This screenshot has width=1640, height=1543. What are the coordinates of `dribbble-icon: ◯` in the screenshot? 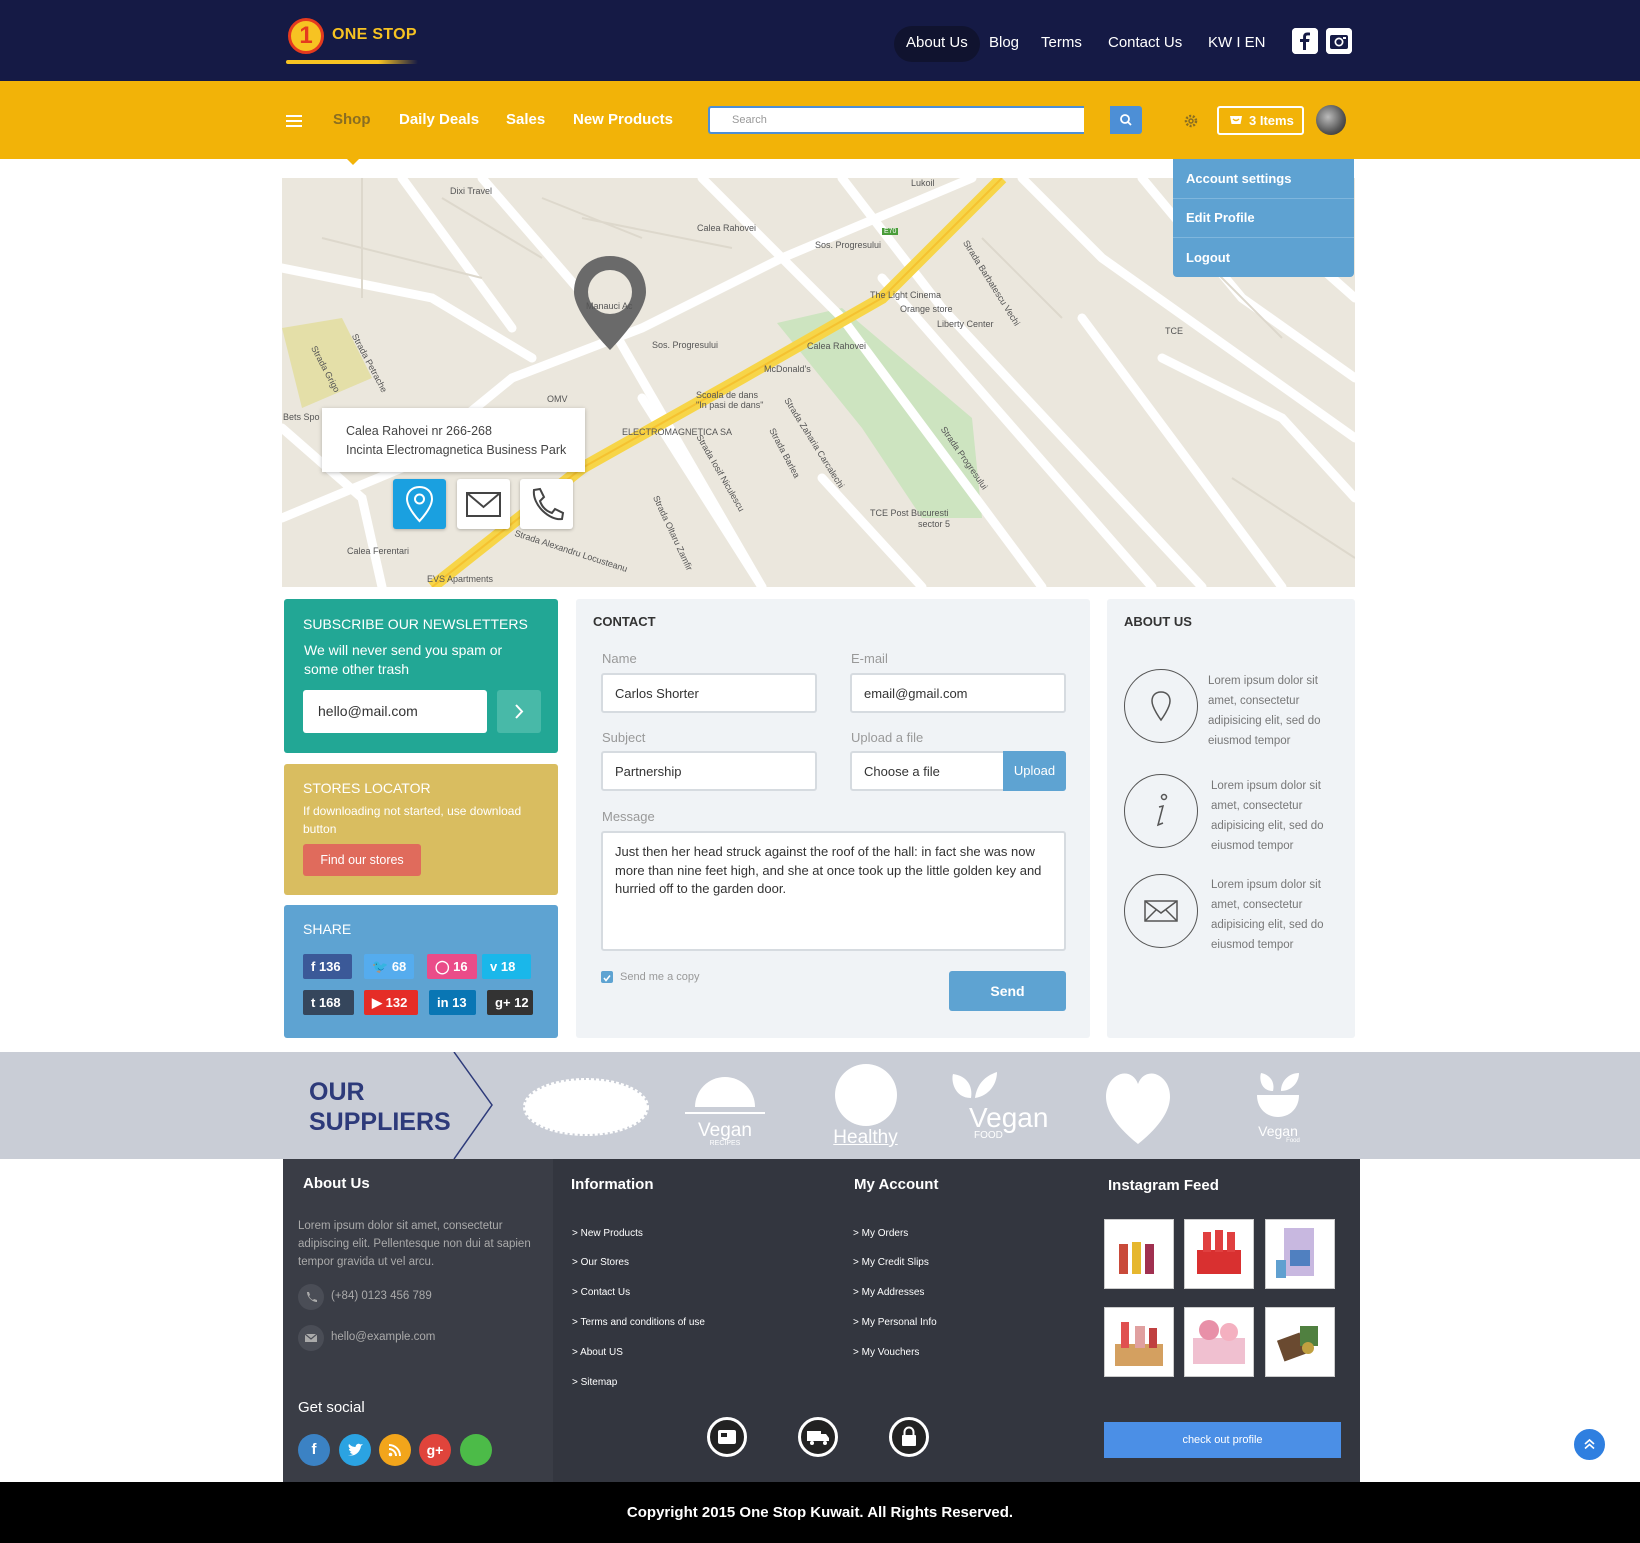 It's located at (444, 966).